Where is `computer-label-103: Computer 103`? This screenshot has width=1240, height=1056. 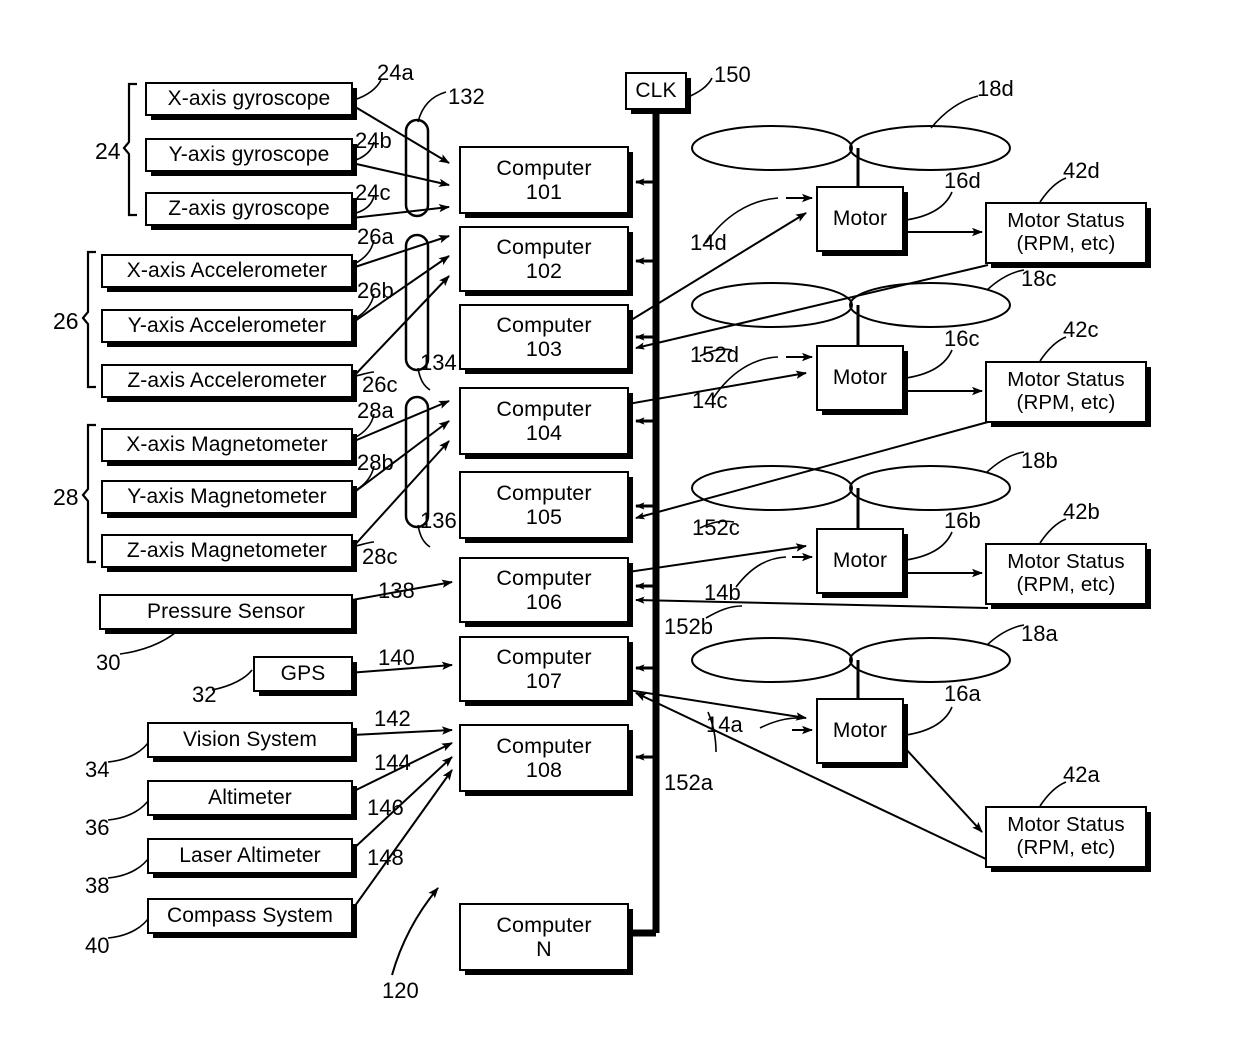 computer-label-103: Computer 103 is located at coordinates (544, 336).